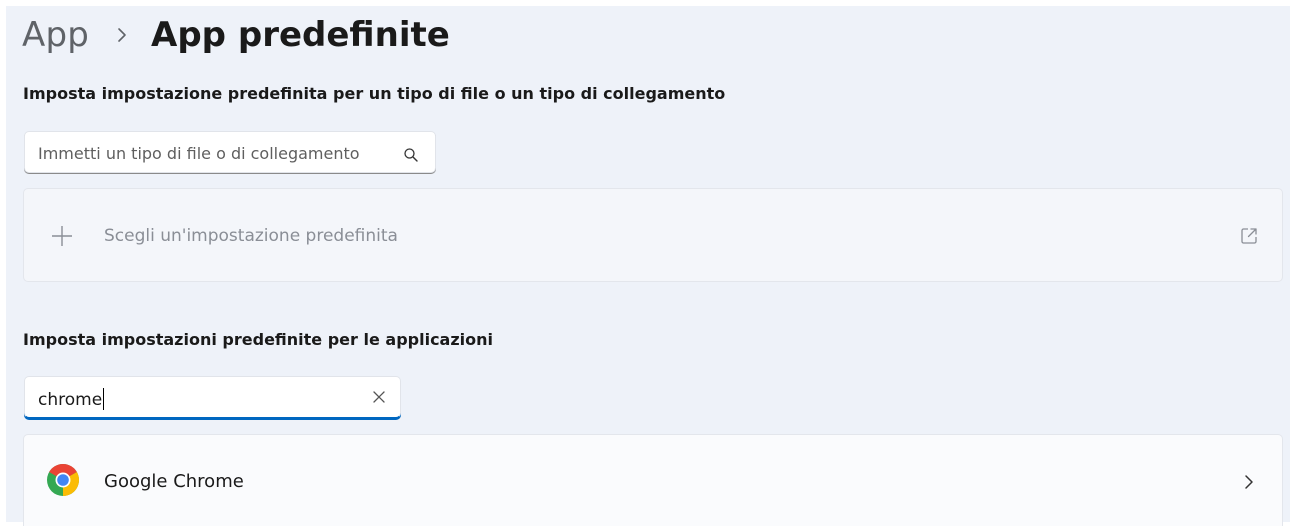 This screenshot has width=1290, height=526. Describe the element at coordinates (300, 35) in the screenshot. I see `page-title: App predefinite` at that location.